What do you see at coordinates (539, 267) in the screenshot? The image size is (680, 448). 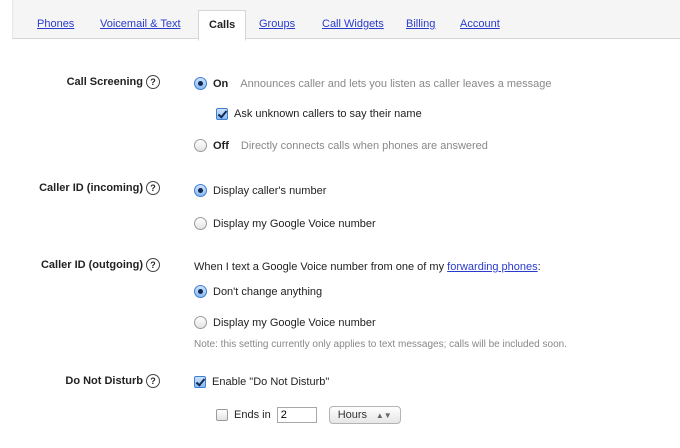 I see `caller-id-outgoing-intro-suffix: :` at bounding box center [539, 267].